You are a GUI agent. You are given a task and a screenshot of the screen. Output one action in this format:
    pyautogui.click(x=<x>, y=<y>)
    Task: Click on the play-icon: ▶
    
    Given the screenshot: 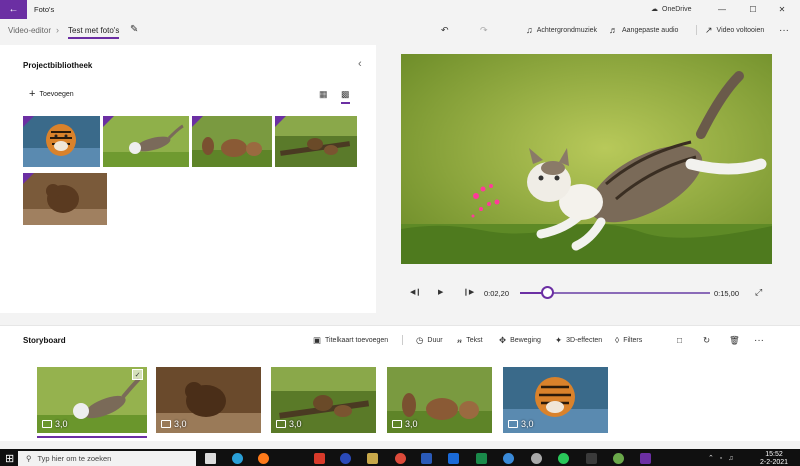 What is the action you would take?
    pyautogui.click(x=441, y=292)
    